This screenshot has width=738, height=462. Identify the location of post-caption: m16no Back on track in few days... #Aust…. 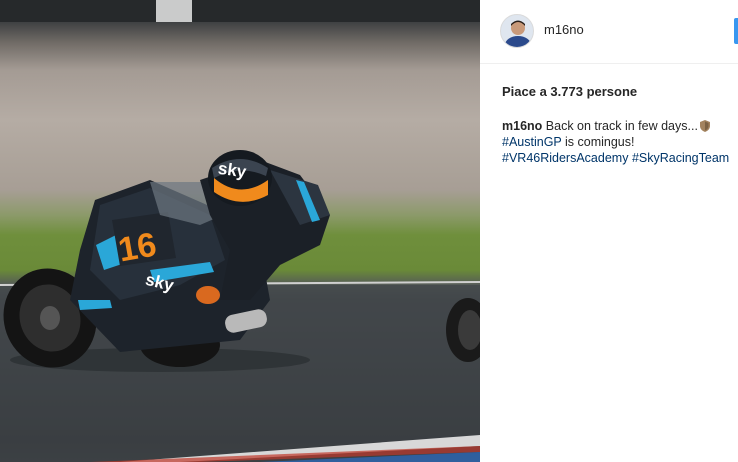
(618, 142).